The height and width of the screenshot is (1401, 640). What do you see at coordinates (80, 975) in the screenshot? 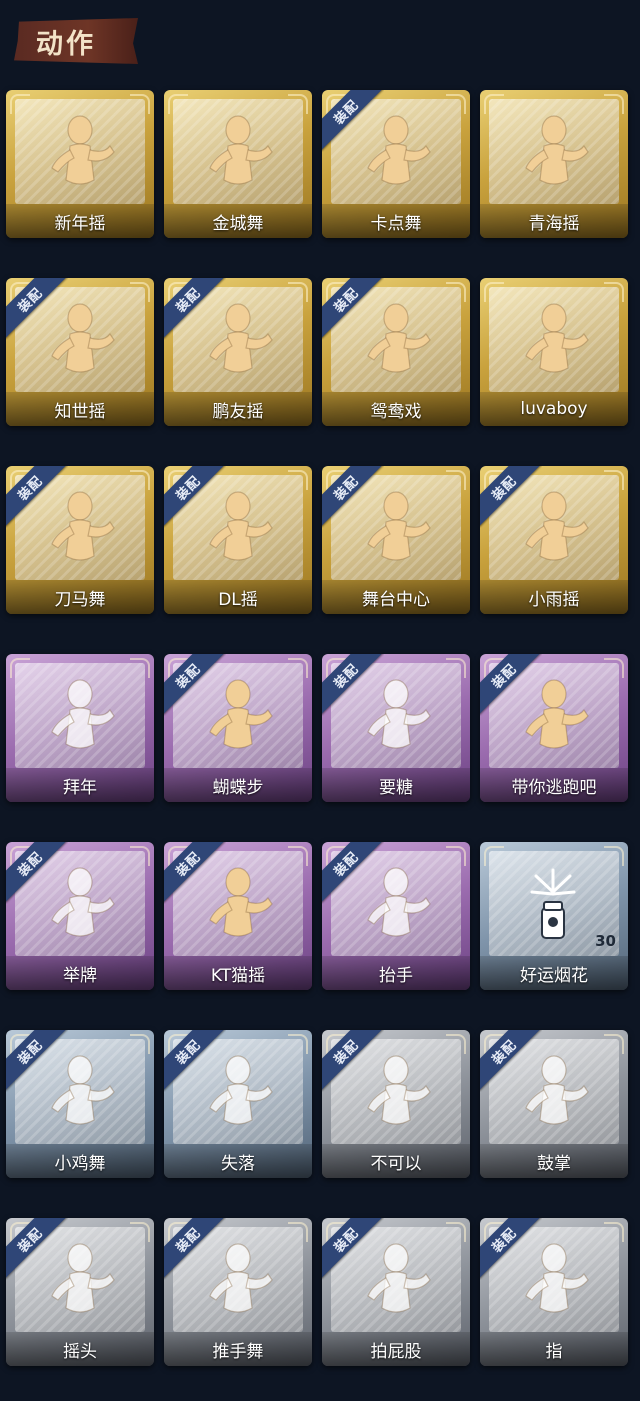
I see `emote-name: 举牌` at bounding box center [80, 975].